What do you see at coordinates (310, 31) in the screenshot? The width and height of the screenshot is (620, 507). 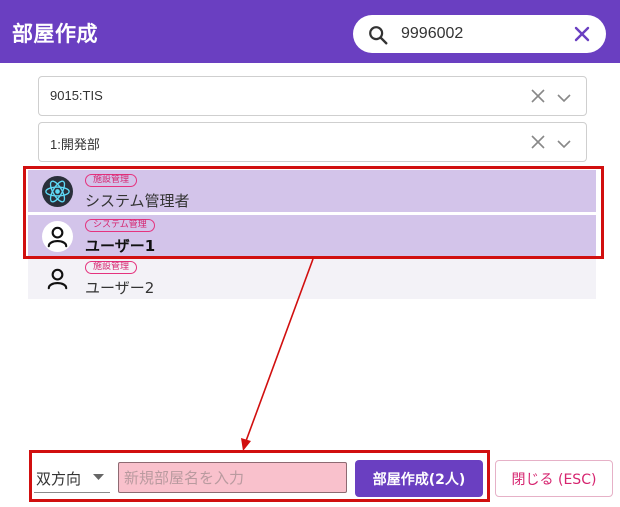 I see `app-header: 部屋作成` at bounding box center [310, 31].